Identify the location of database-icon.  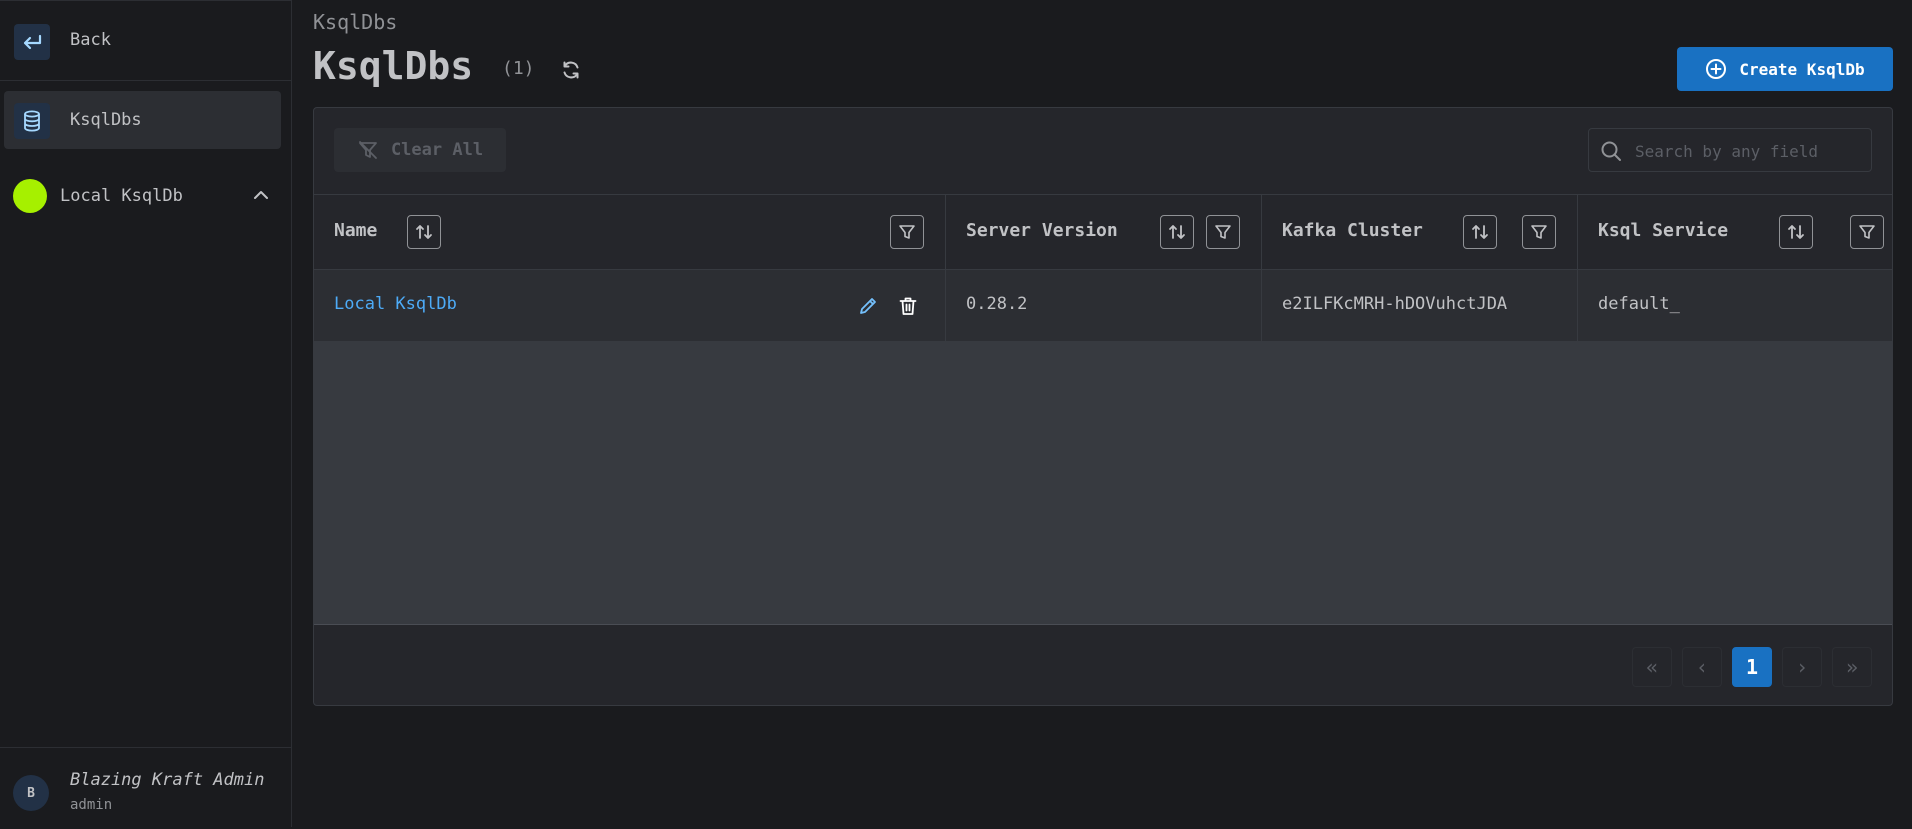
(32, 121).